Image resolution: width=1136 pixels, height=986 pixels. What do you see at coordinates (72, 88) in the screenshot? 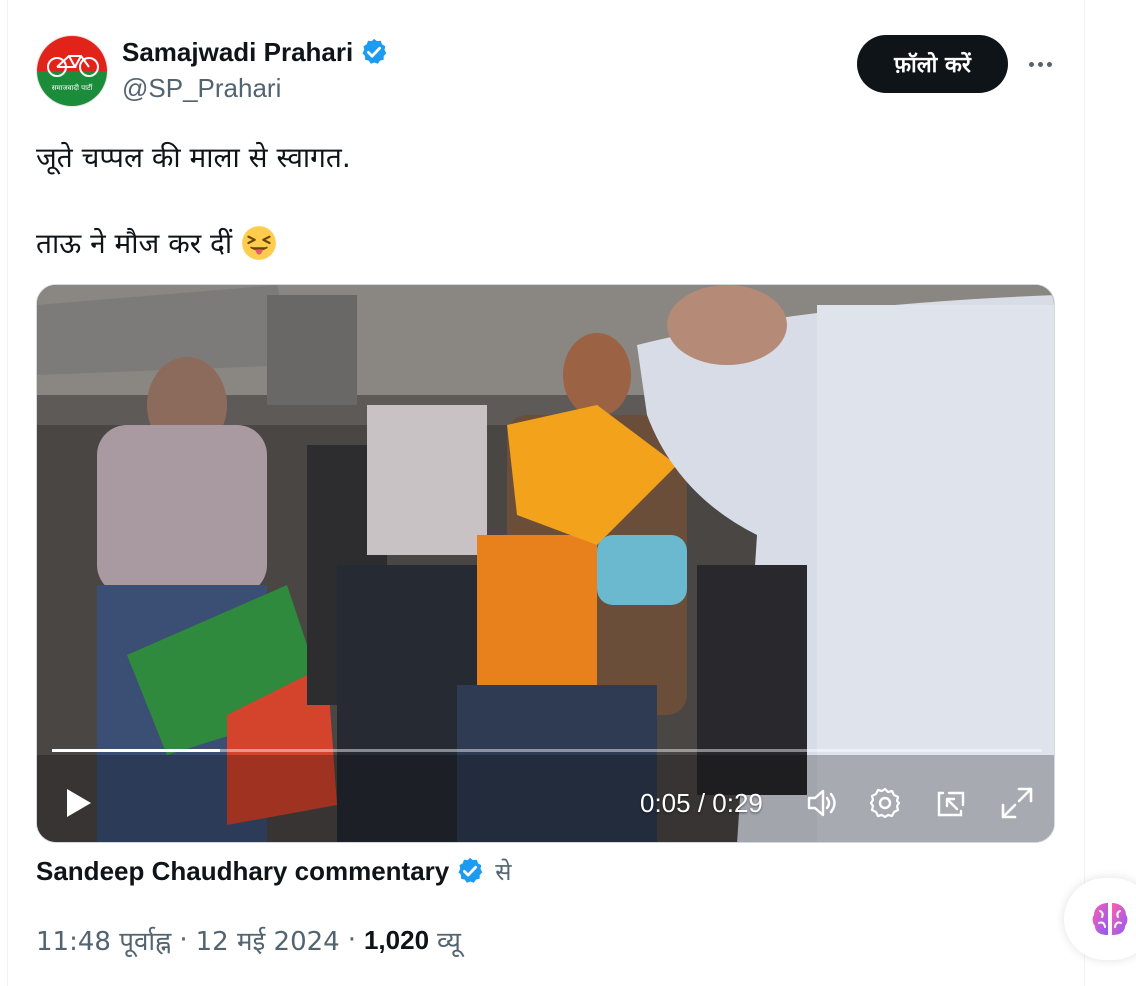
I see `avatar-caption: समाजवादी पार्टी` at bounding box center [72, 88].